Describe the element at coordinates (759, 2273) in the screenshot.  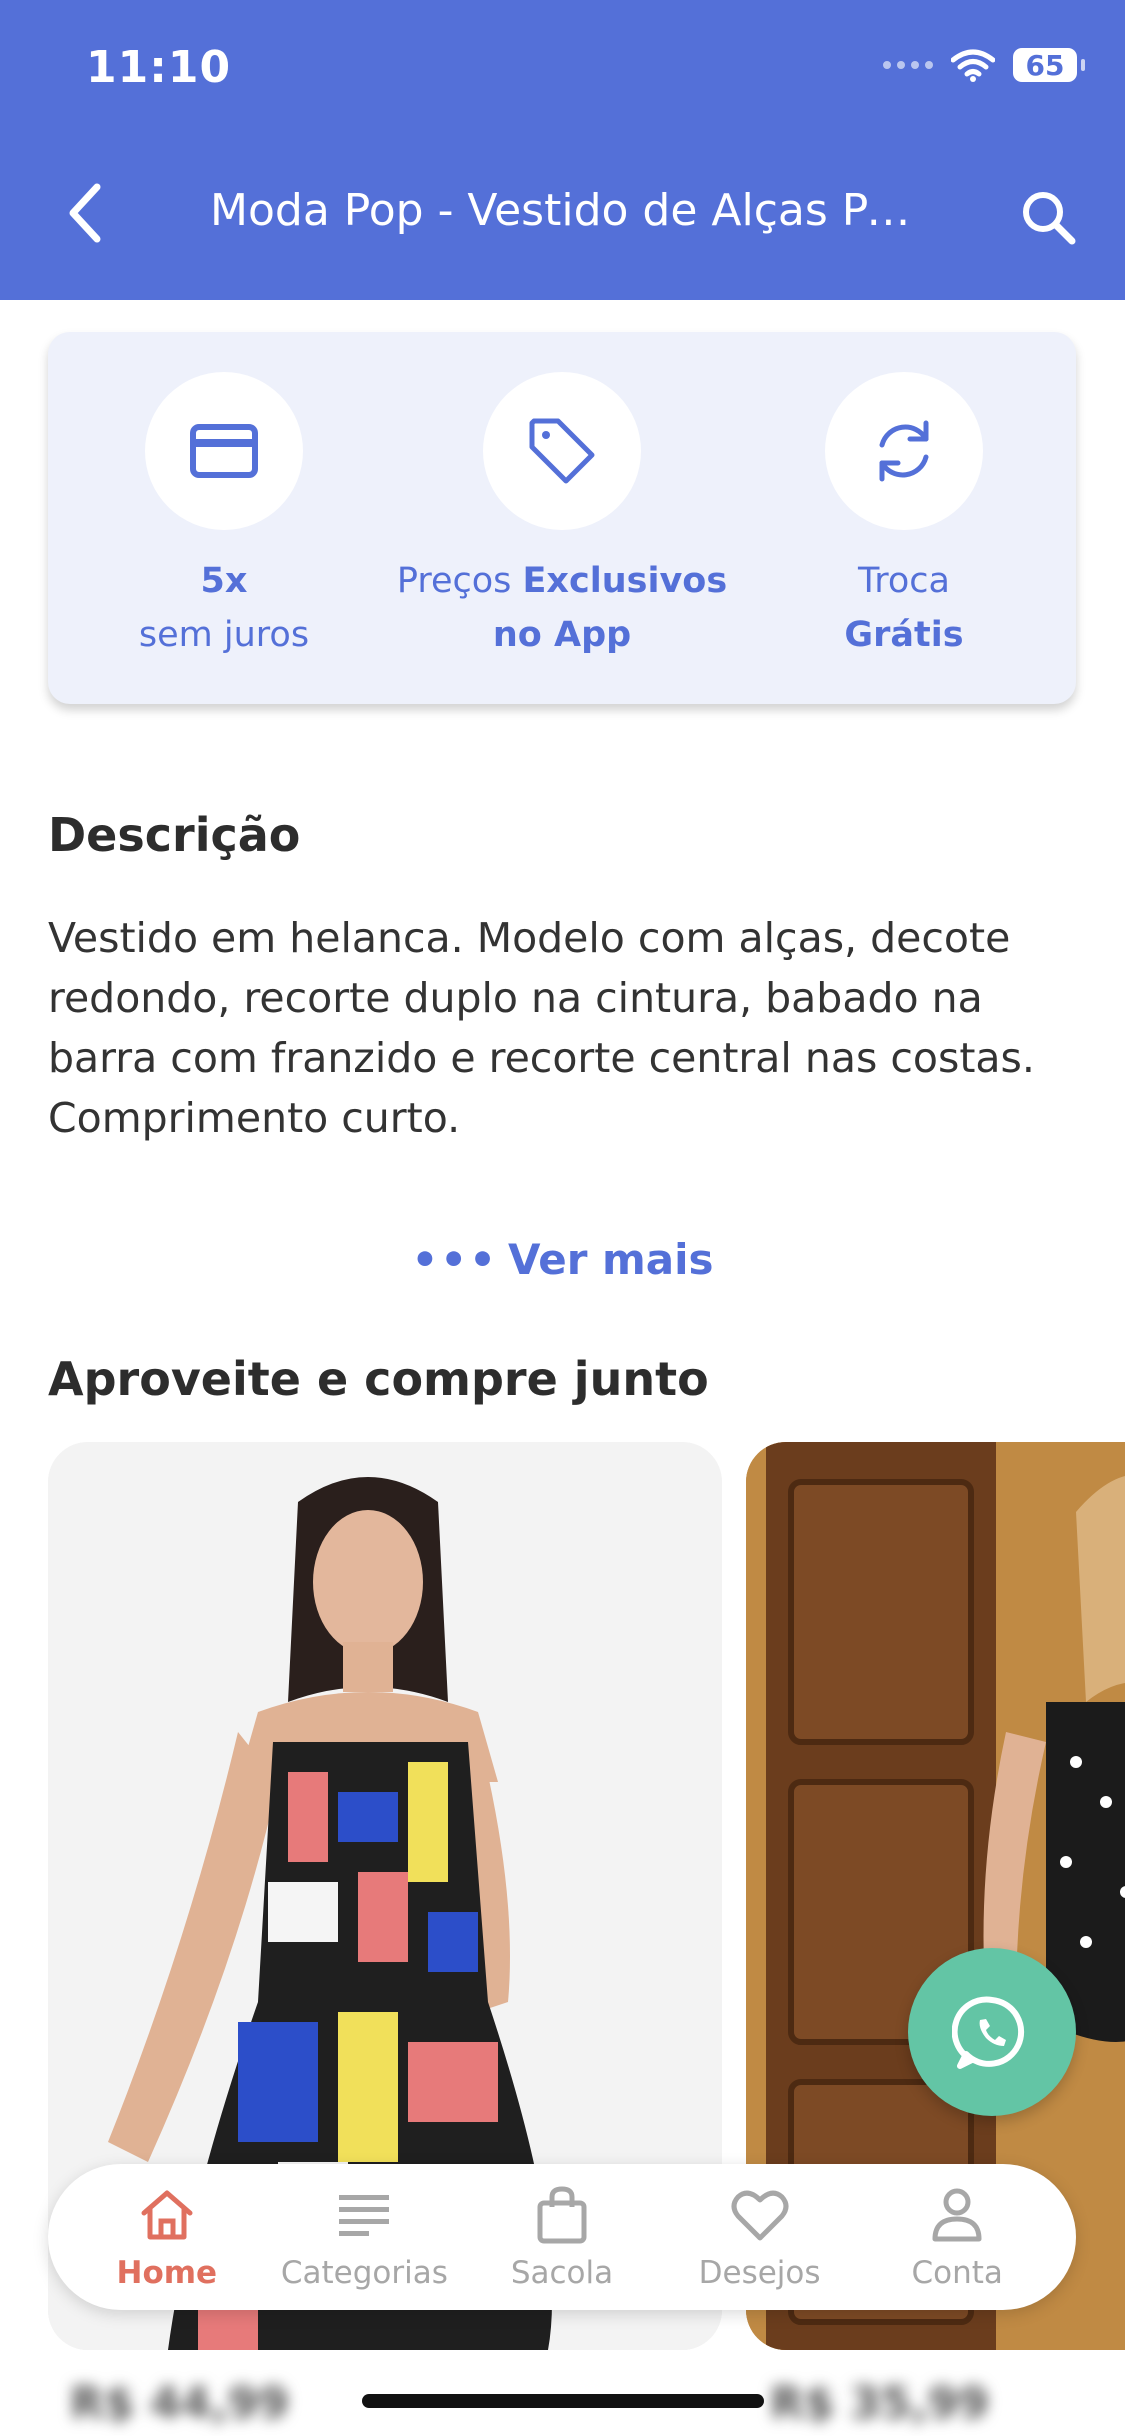
I see `tab-label: Desejos` at that location.